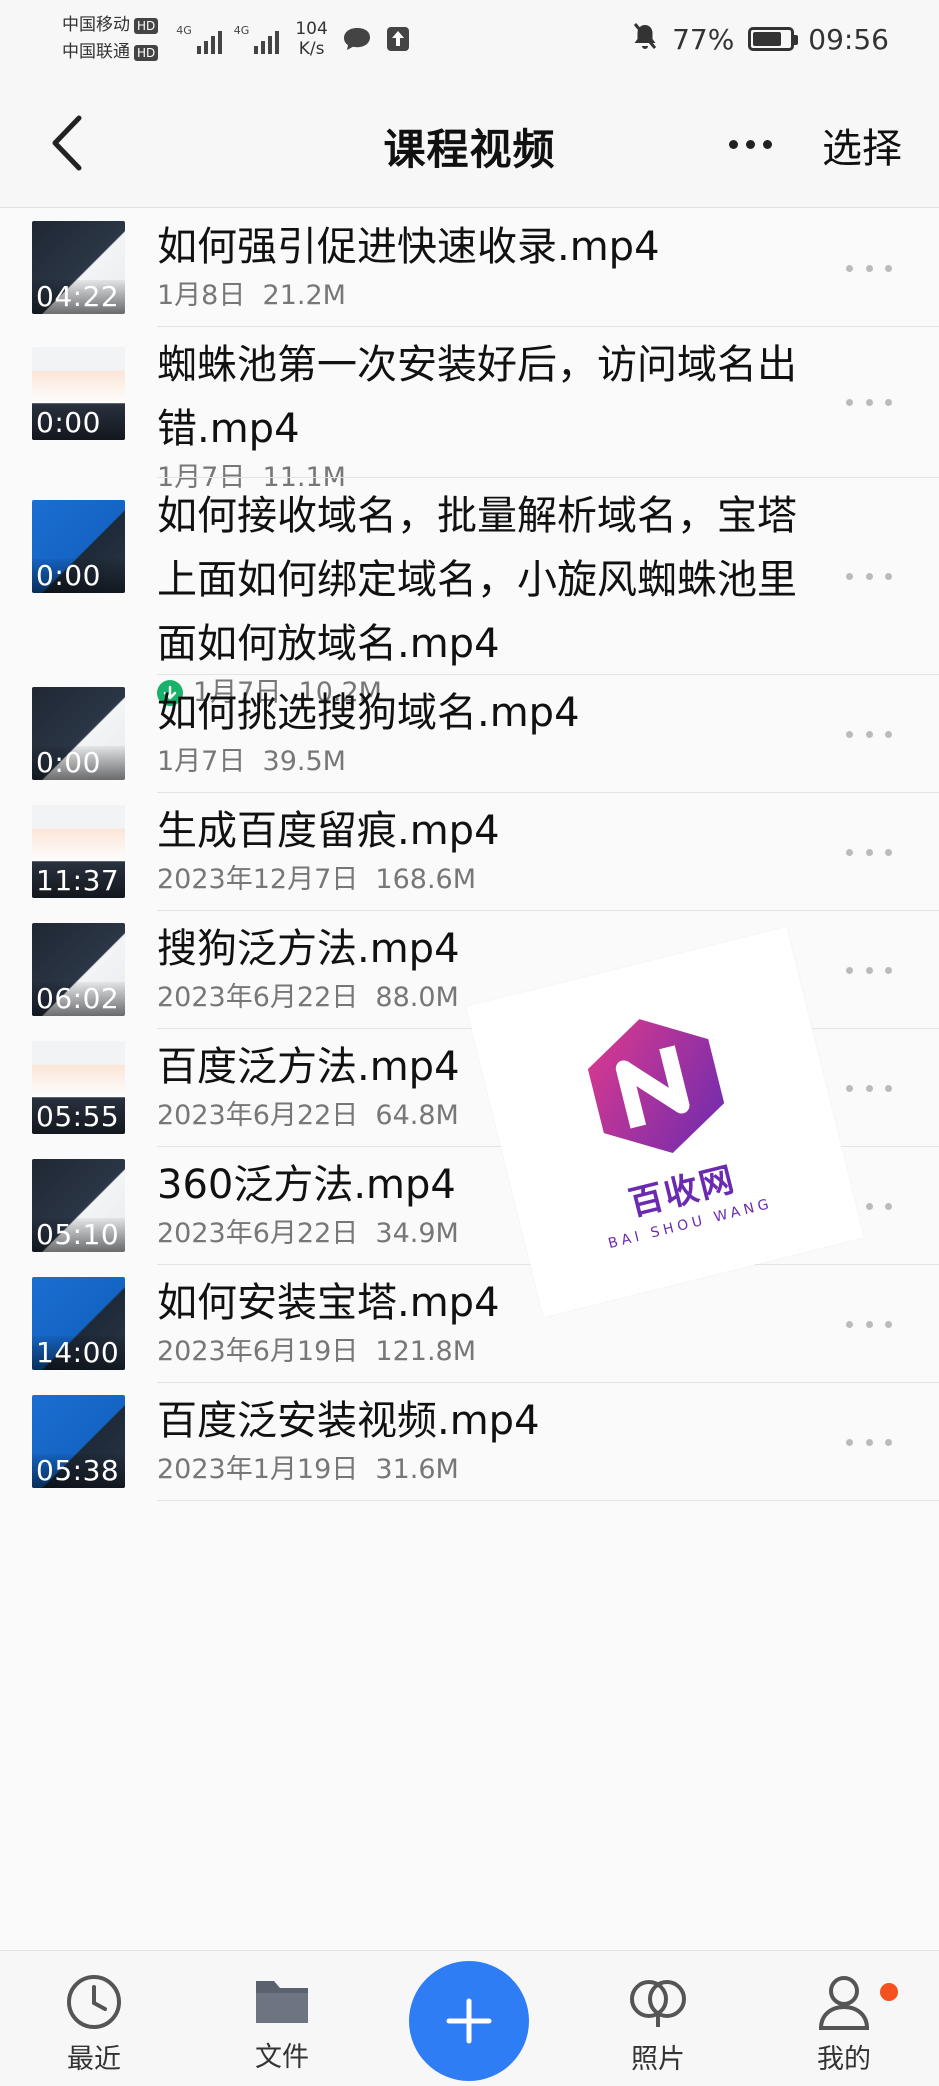  What do you see at coordinates (78, 1471) in the screenshot?
I see `video-duration: 05:38` at bounding box center [78, 1471].